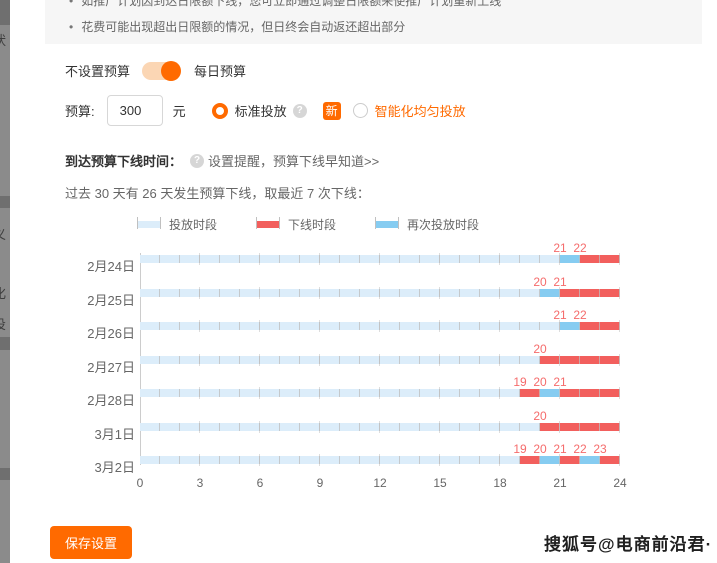 This screenshot has height=563, width=717. I want to click on toggle-knob-icon, so click(171, 70).